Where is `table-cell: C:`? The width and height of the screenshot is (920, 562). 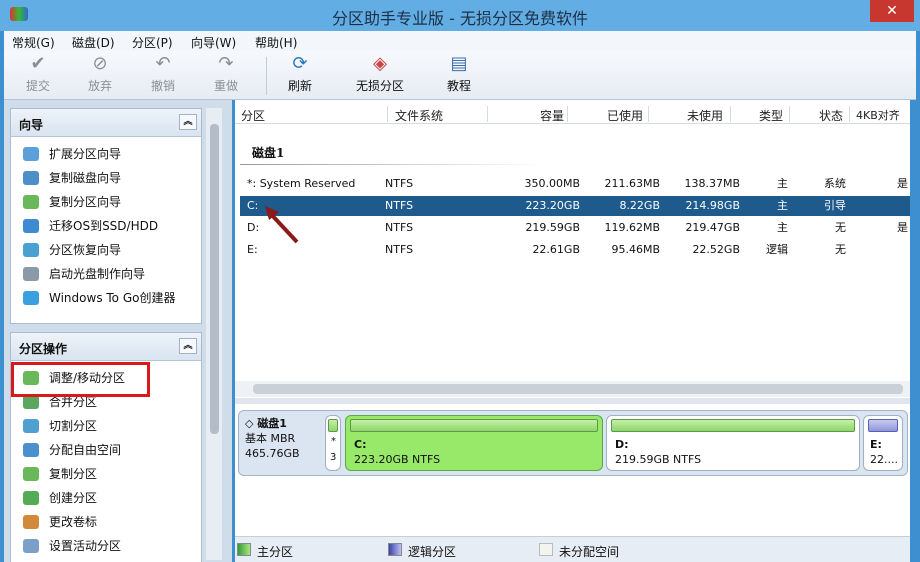 table-cell: C: is located at coordinates (253, 205).